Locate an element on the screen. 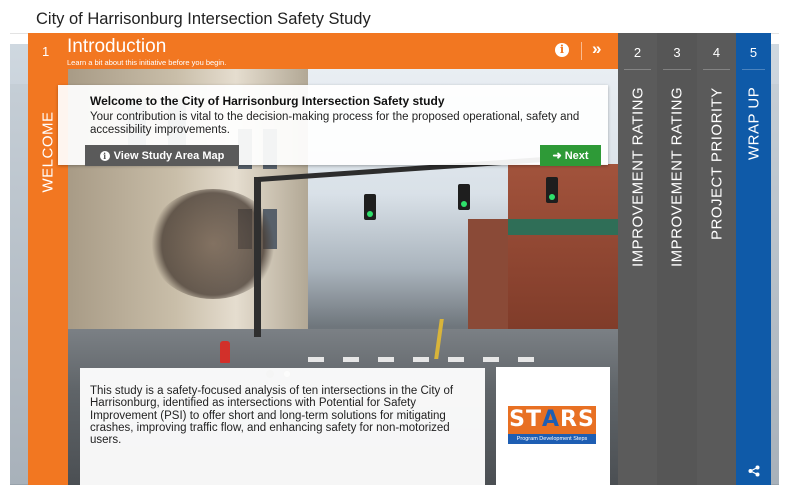 This screenshot has height=485, width=789. section-title: Introduction is located at coordinates (117, 46).